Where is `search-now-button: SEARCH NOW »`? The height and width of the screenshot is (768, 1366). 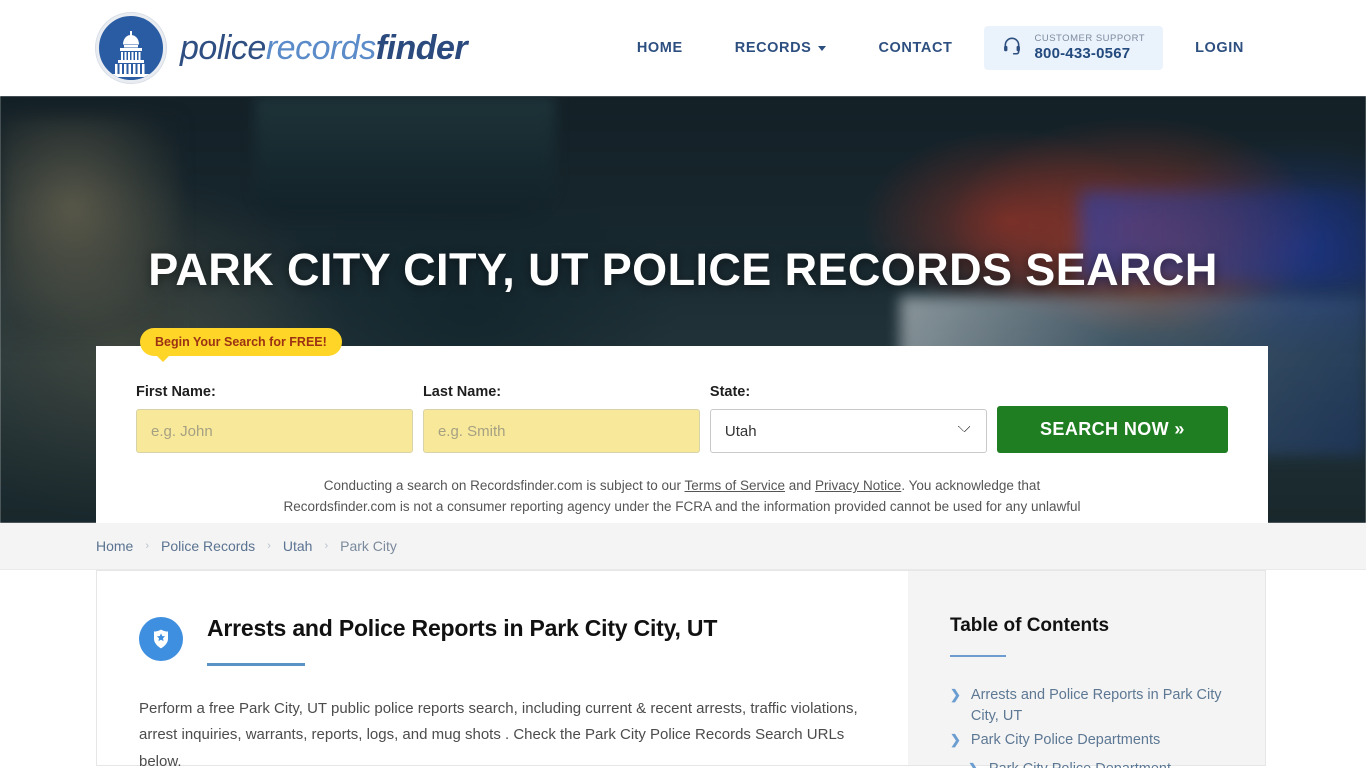 search-now-button: SEARCH NOW » is located at coordinates (1112, 429).